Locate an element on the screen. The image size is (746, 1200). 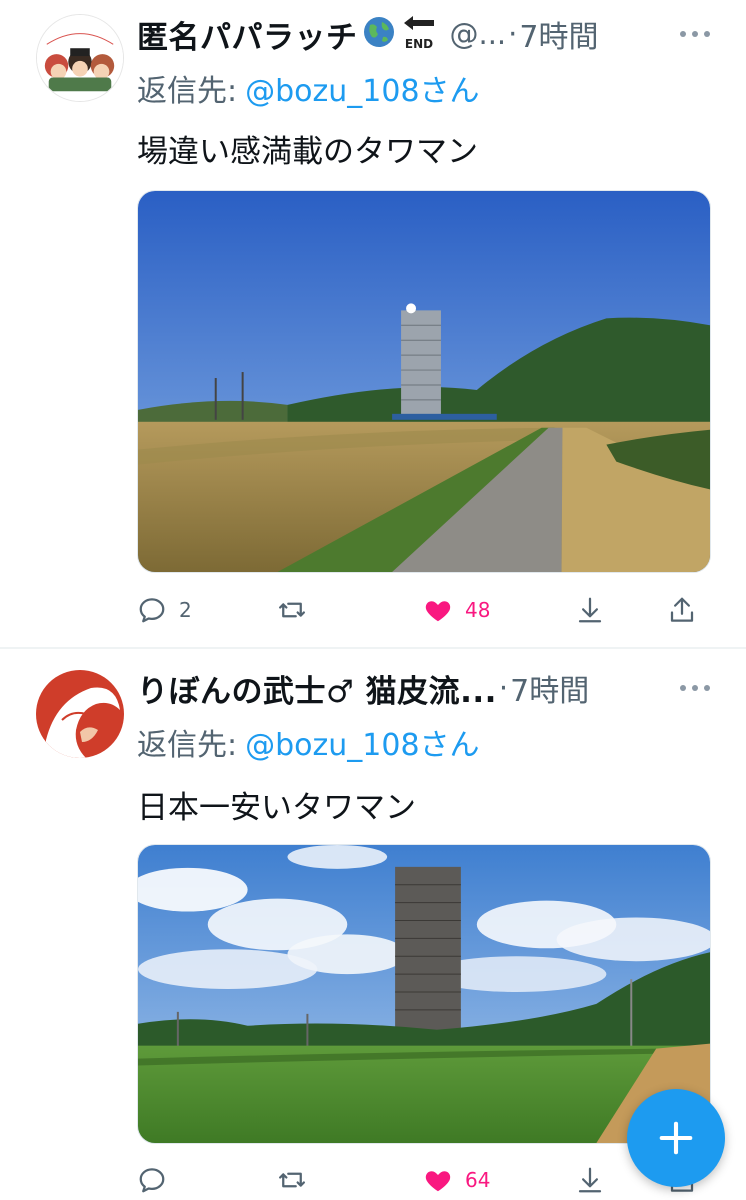
action-bar: 2 48 is located at coordinates (424, 610).